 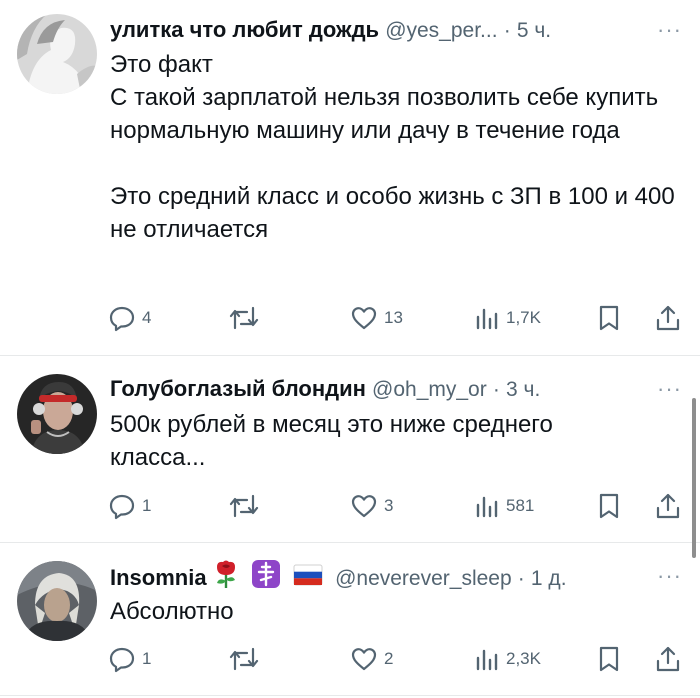 What do you see at coordinates (429, 389) in the screenshot?
I see `user-handle: @oh_my_or` at bounding box center [429, 389].